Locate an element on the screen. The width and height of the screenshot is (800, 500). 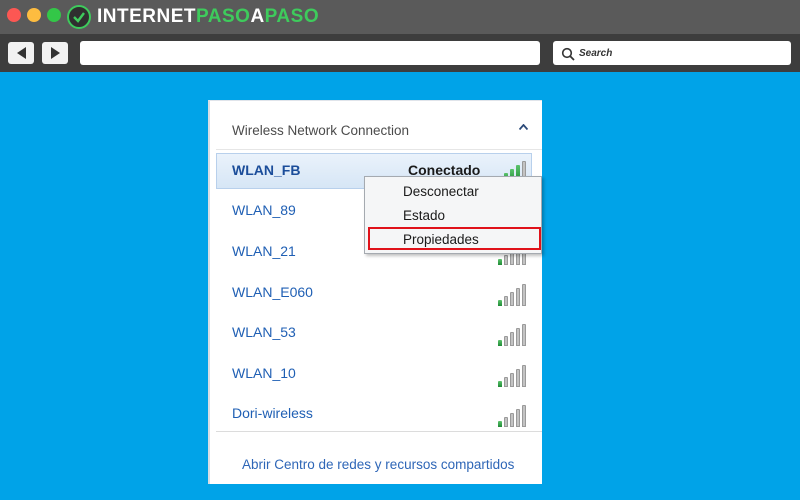
browser-title-bar: INTERNETPASOAPASO is located at coordinates (400, 17).